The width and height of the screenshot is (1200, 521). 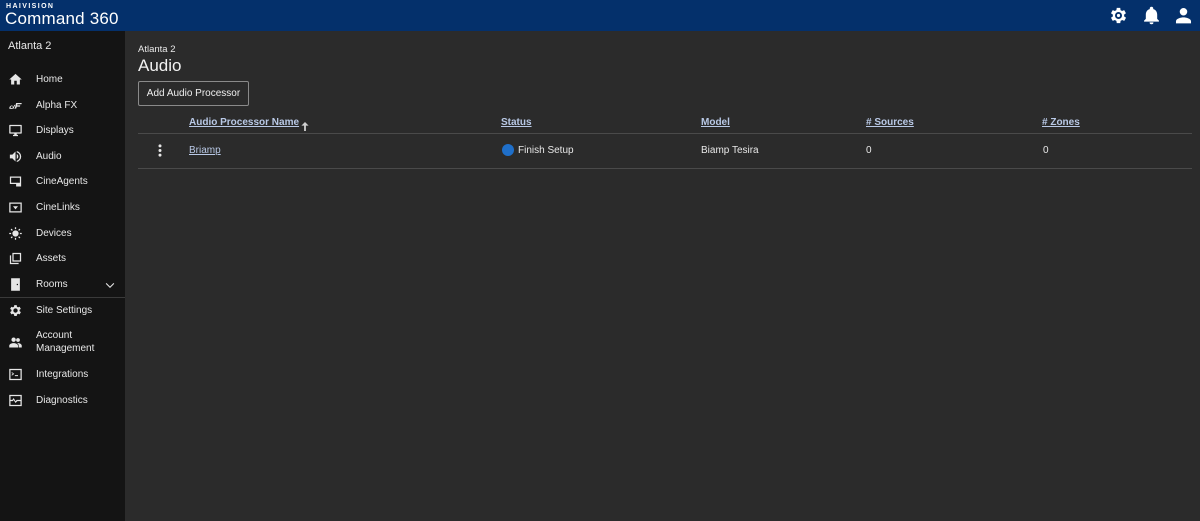 I want to click on monitor-icon, so click(x=15, y=130).